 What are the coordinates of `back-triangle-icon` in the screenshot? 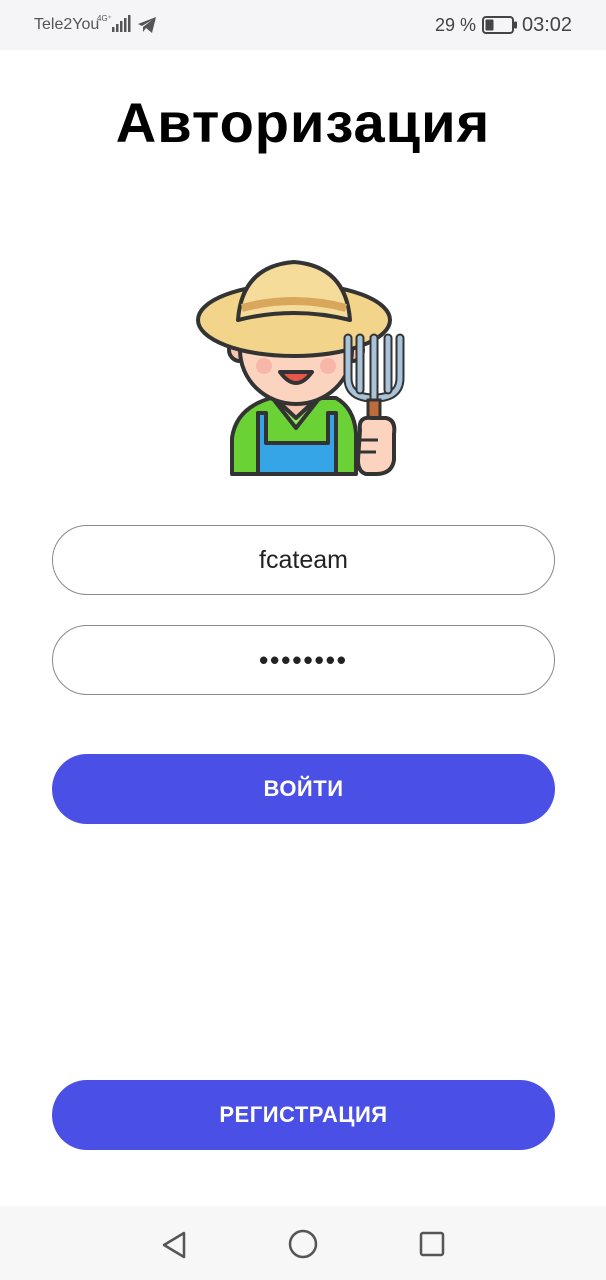 It's located at (174, 1245).